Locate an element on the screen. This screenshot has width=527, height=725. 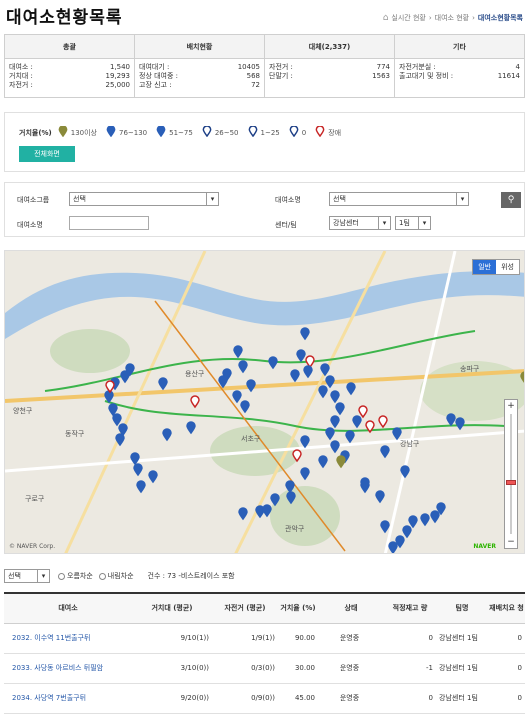
sort-select: 선택 ▾ is located at coordinates (27, 576).